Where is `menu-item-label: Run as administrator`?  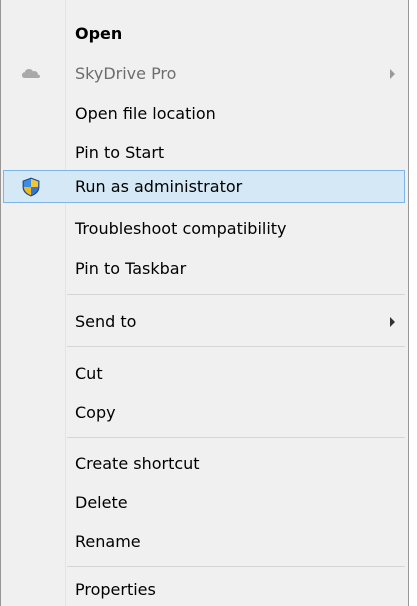 menu-item-label: Run as administrator is located at coordinates (159, 186).